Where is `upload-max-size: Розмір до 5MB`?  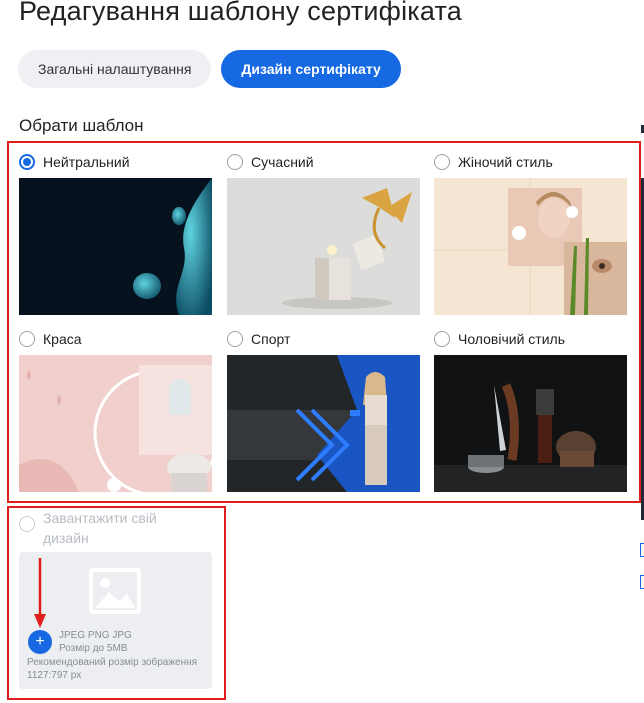 upload-max-size: Розмір до 5MB is located at coordinates (93, 648).